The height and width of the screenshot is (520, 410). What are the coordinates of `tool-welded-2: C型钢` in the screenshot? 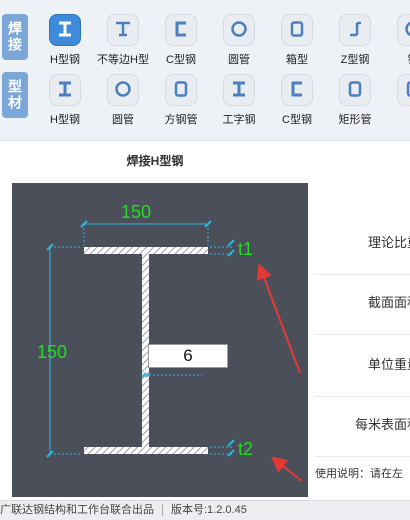 It's located at (181, 40).